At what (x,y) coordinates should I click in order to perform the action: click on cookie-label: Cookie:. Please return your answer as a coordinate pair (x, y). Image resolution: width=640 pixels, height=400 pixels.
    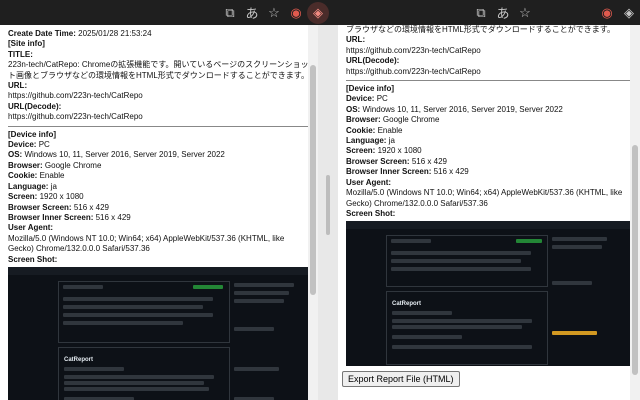
    Looking at the image, I should click on (361, 130).